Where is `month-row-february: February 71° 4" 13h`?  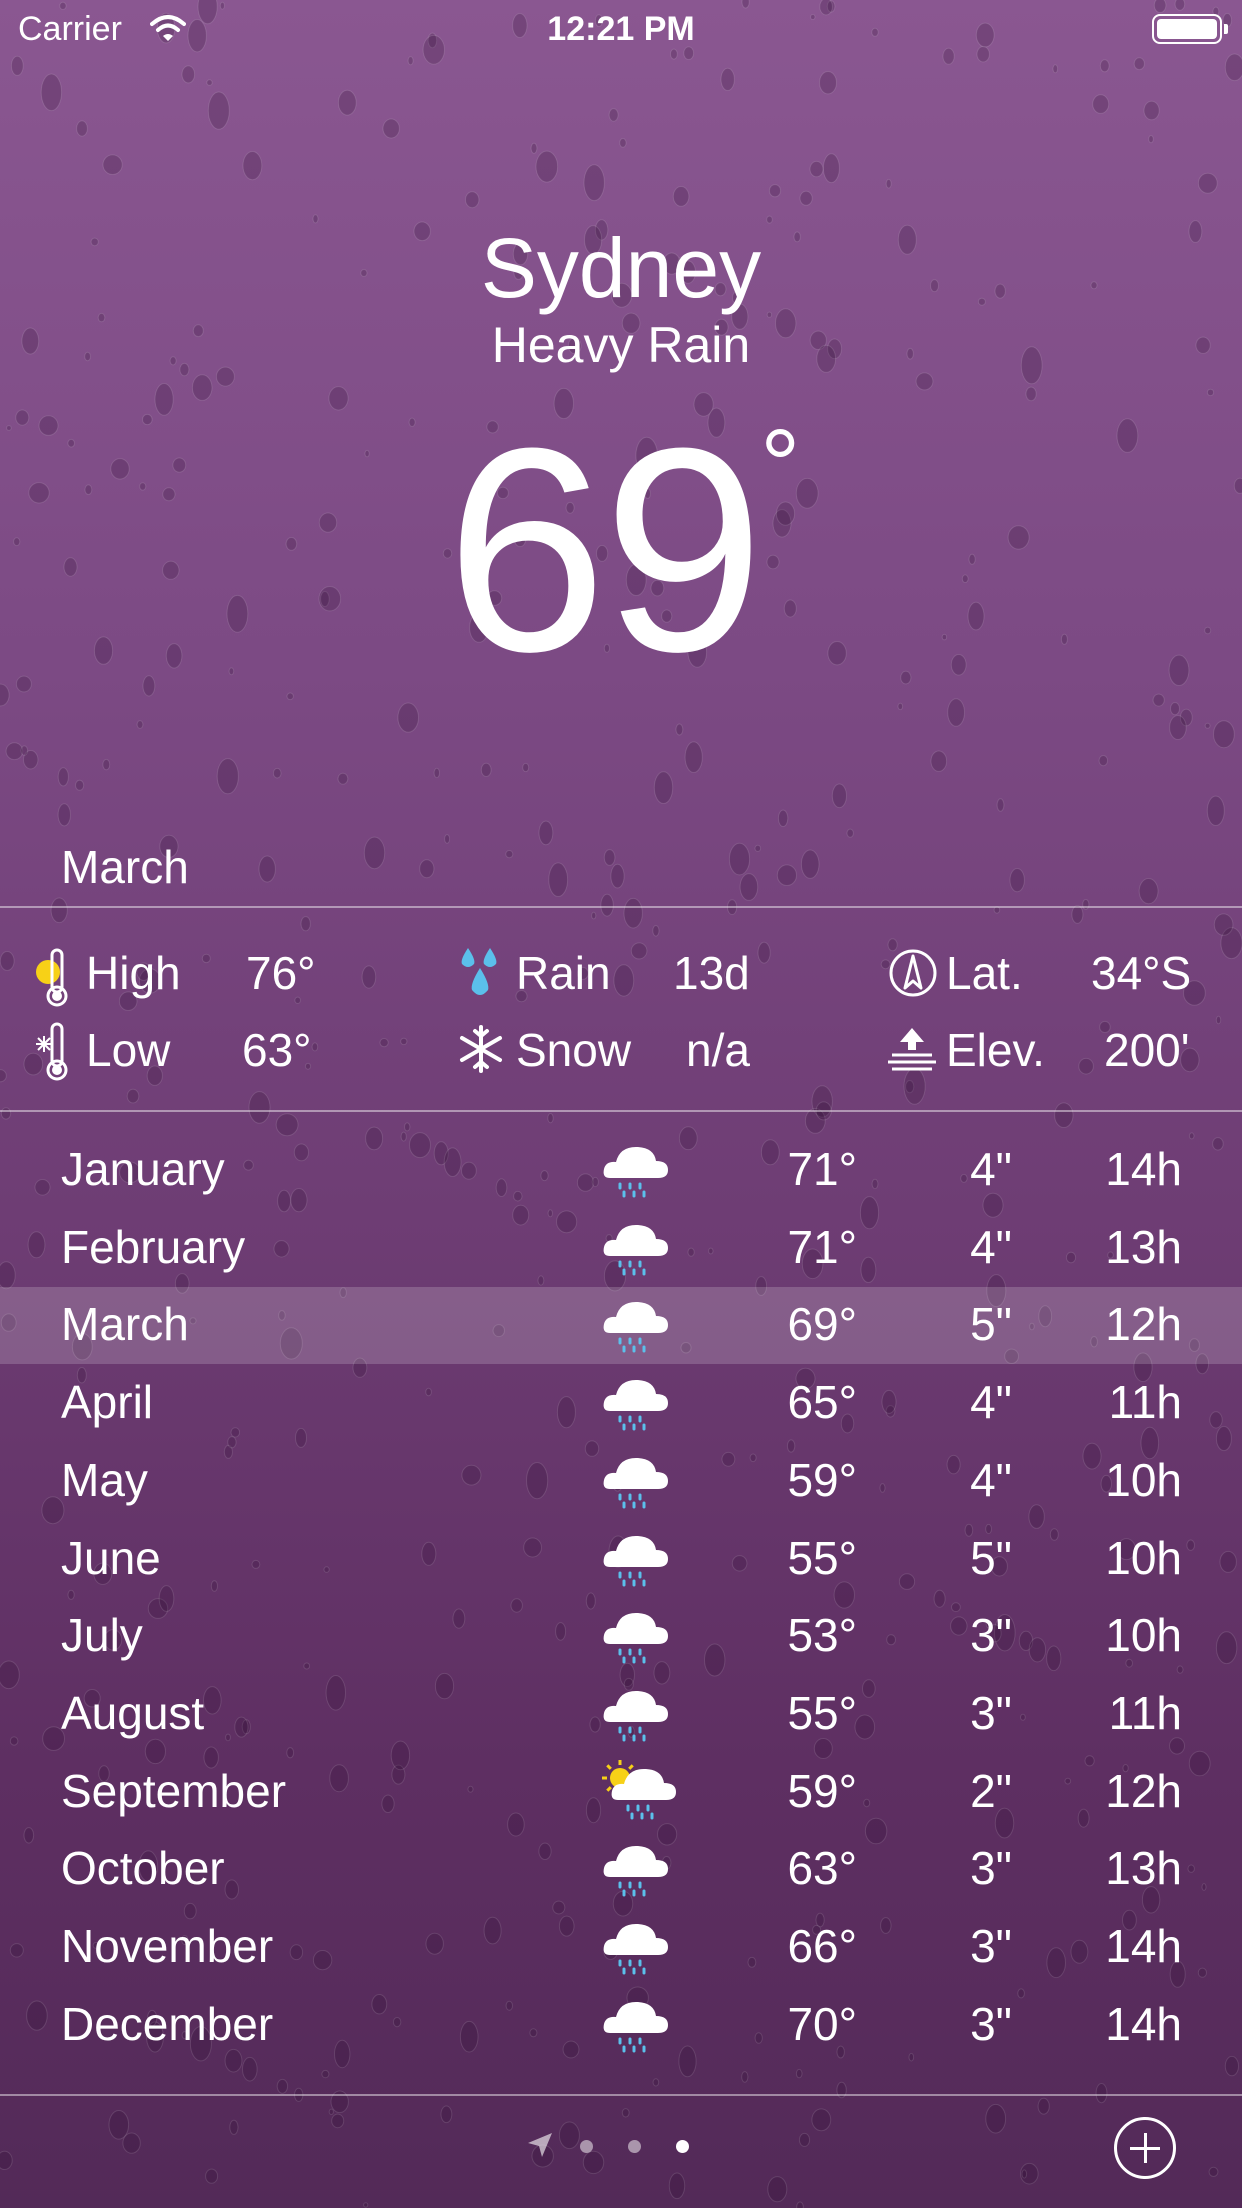
month-row-february: February 71° 4" 13h is located at coordinates (621, 1248).